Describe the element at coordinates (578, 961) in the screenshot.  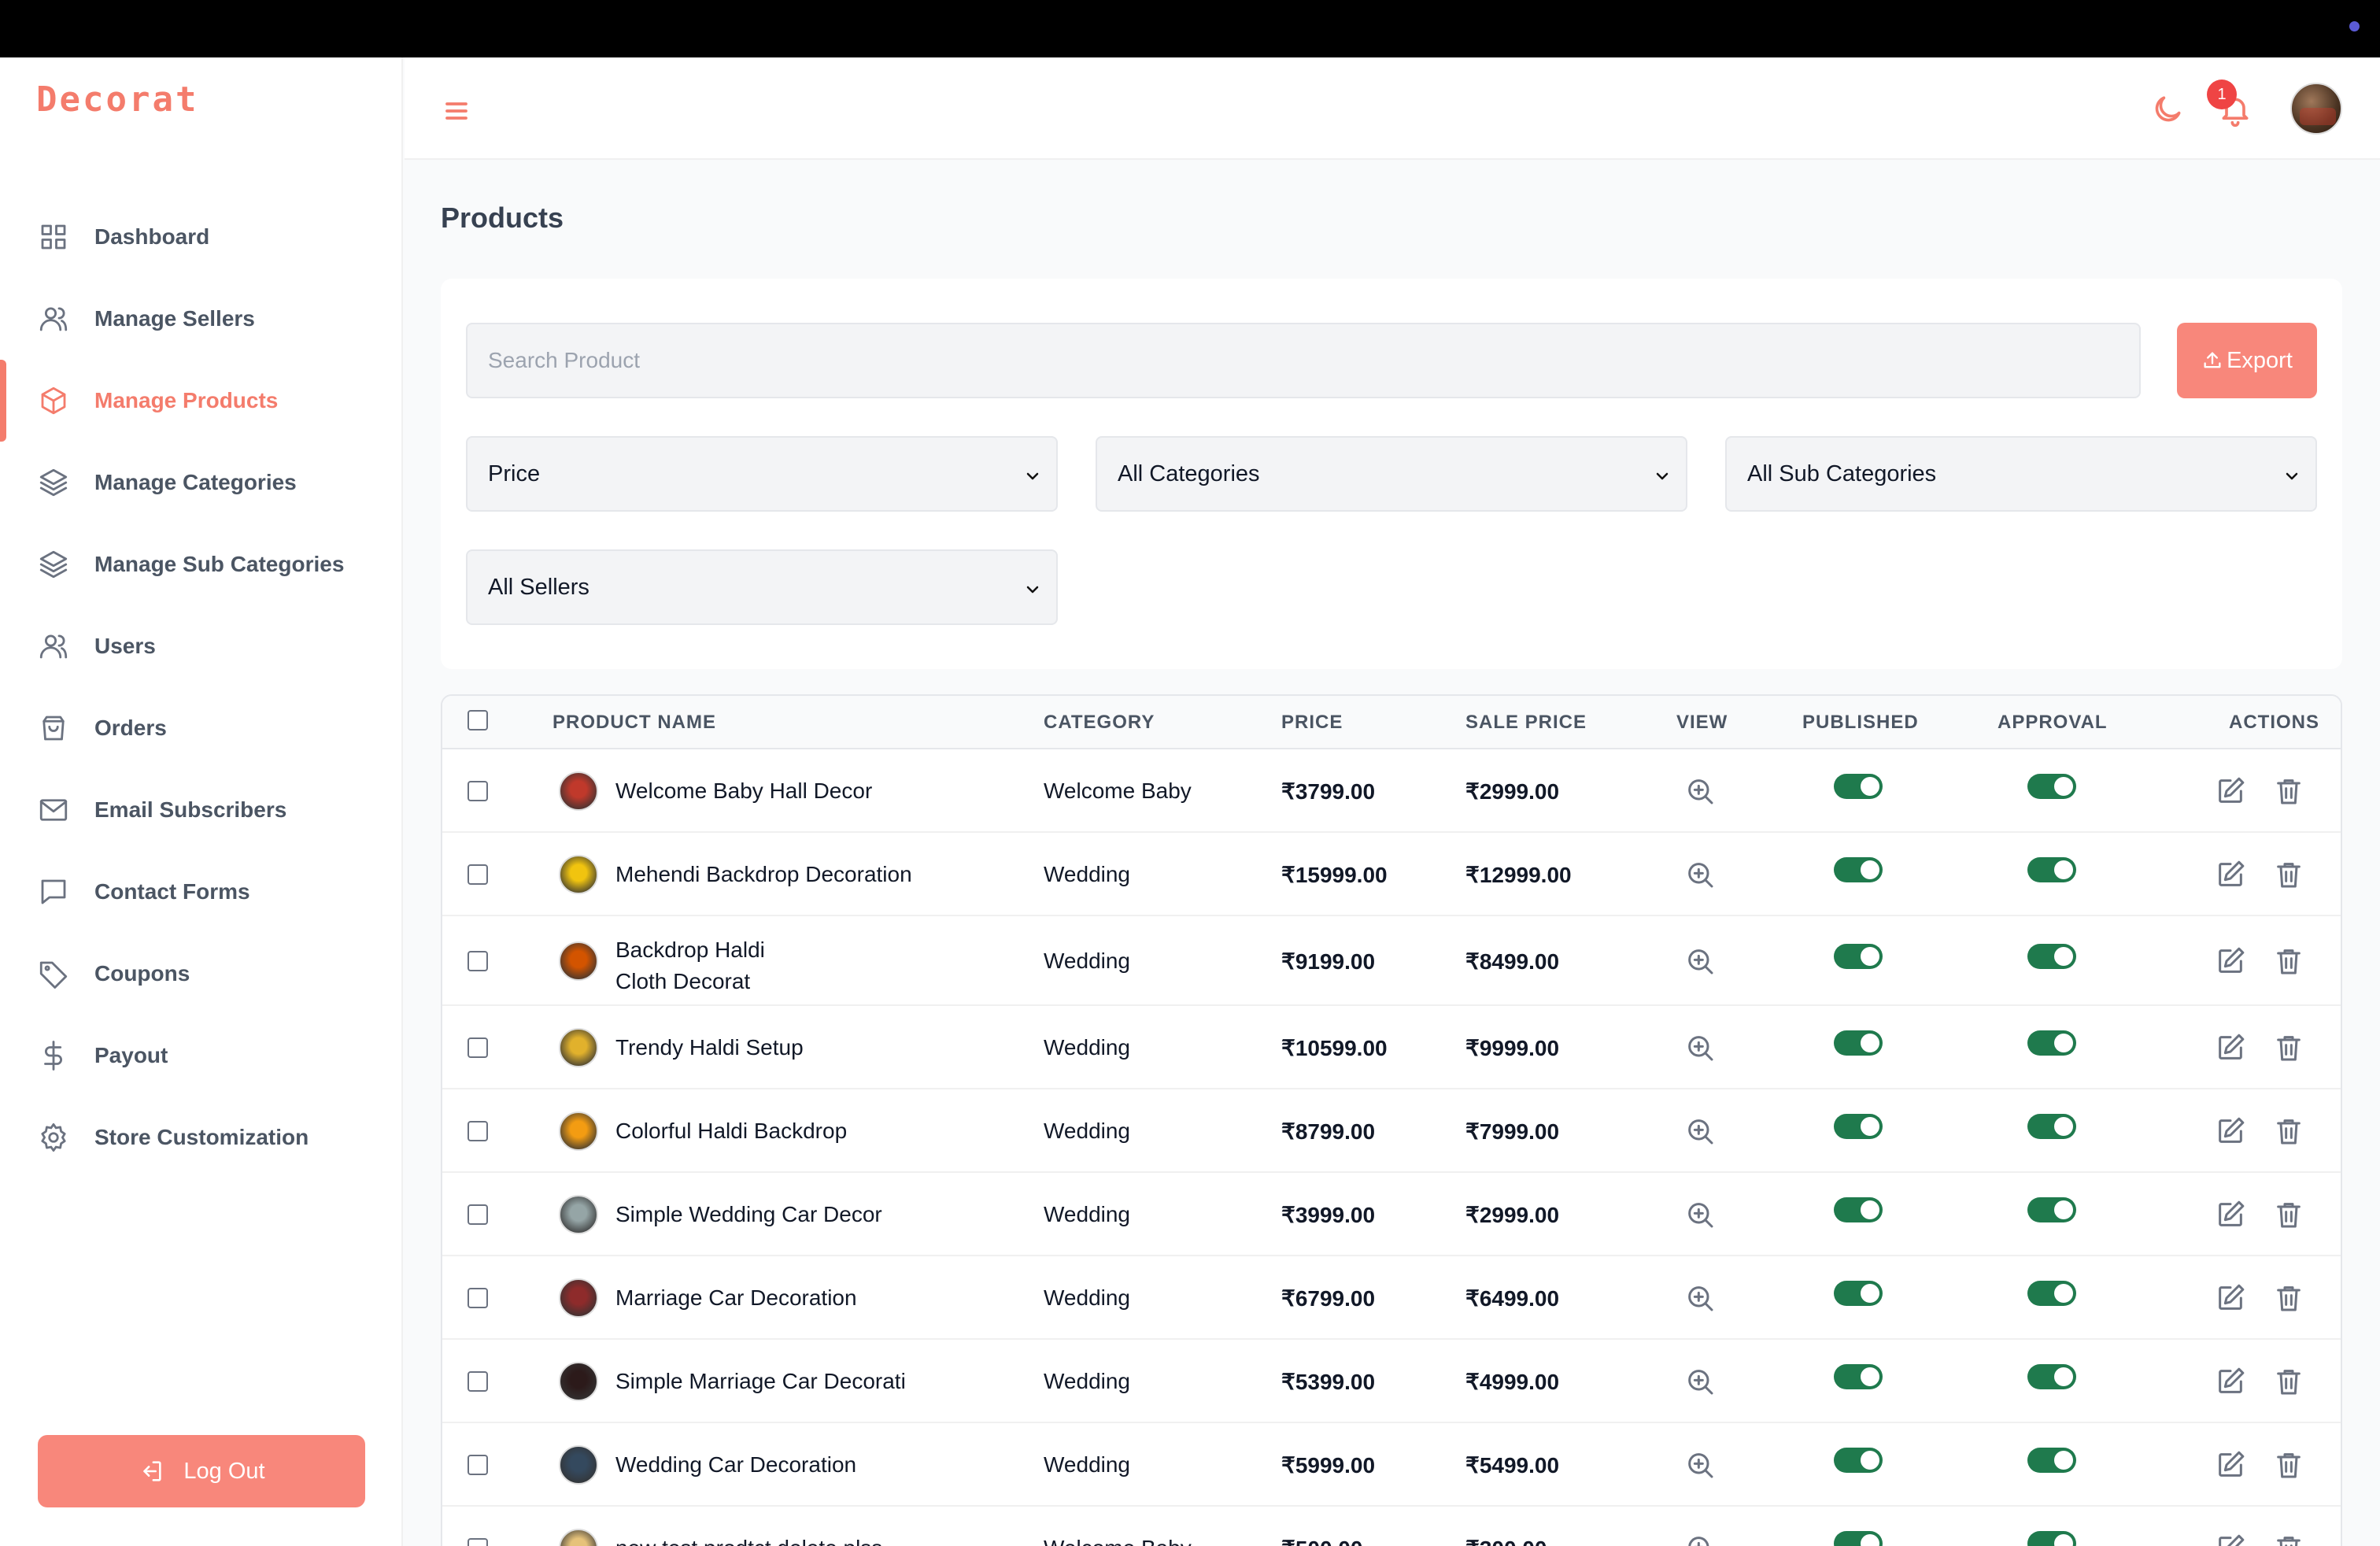
I see `product-thumbnail` at that location.